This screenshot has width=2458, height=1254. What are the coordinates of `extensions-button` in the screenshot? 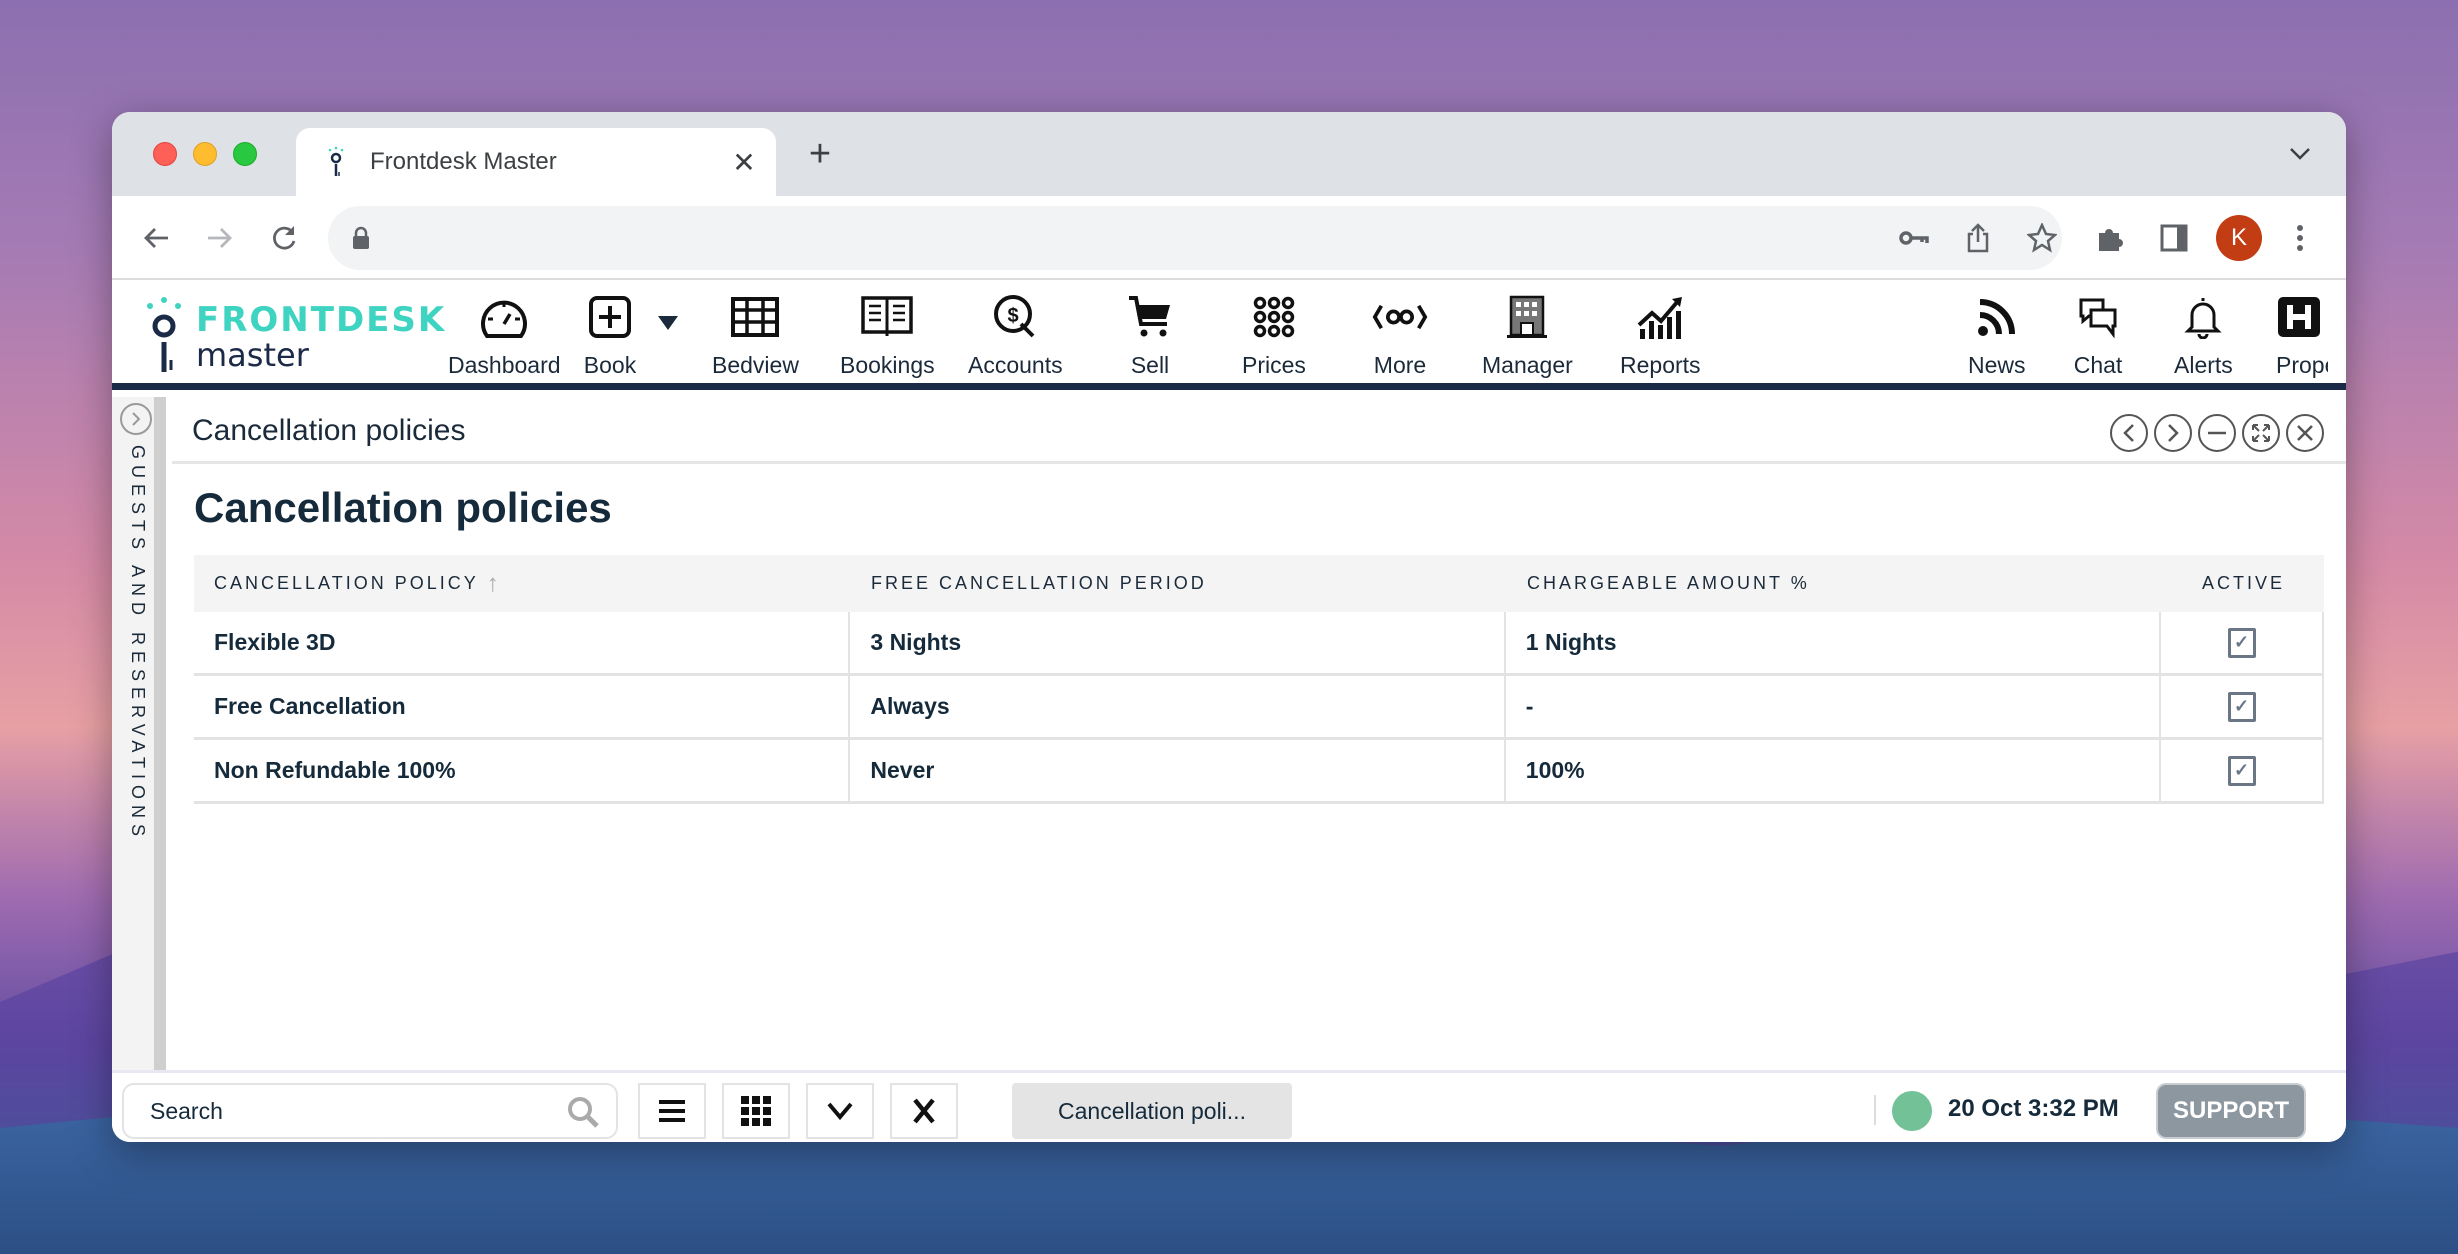 It's located at (2110, 238).